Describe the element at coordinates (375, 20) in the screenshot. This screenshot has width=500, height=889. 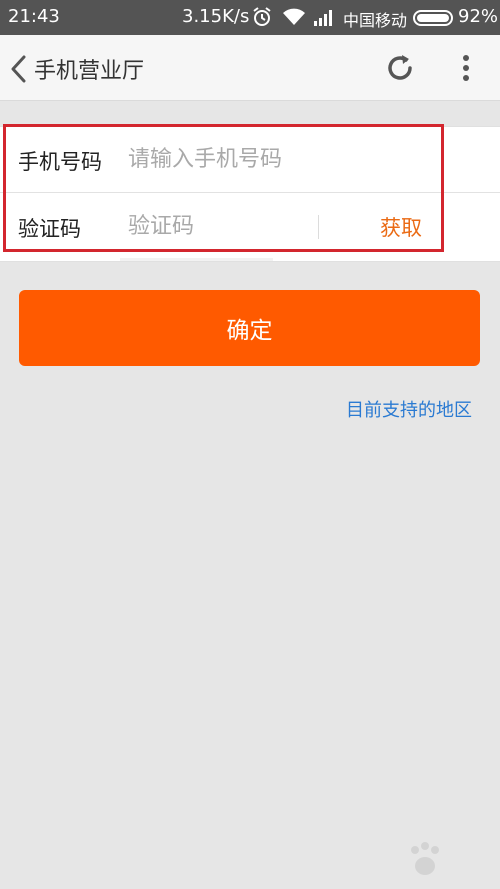
I see `carrier-name: 中国移动` at that location.